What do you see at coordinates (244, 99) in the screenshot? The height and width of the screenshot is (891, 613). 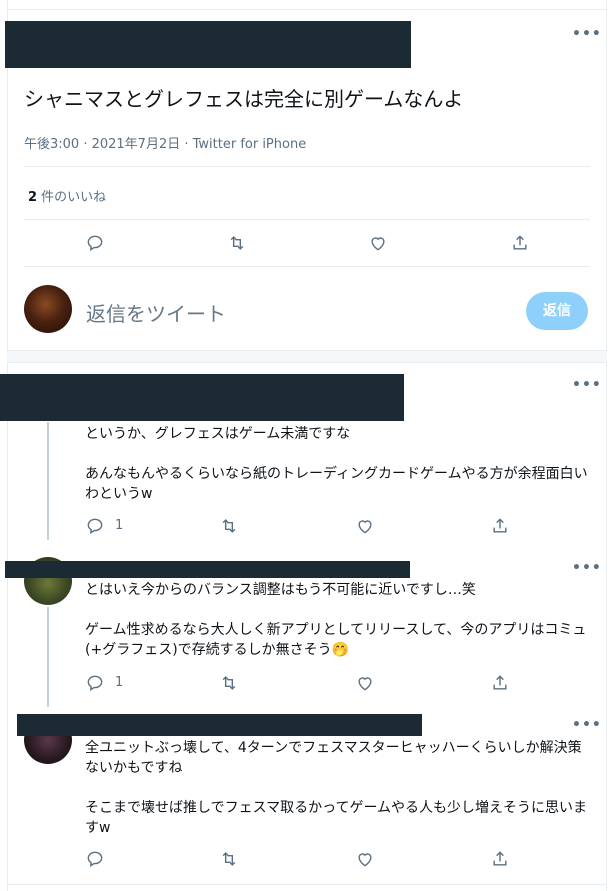 I see `tweet-text: シャニマスとグレフェスは完全に別ゲームなんよ` at bounding box center [244, 99].